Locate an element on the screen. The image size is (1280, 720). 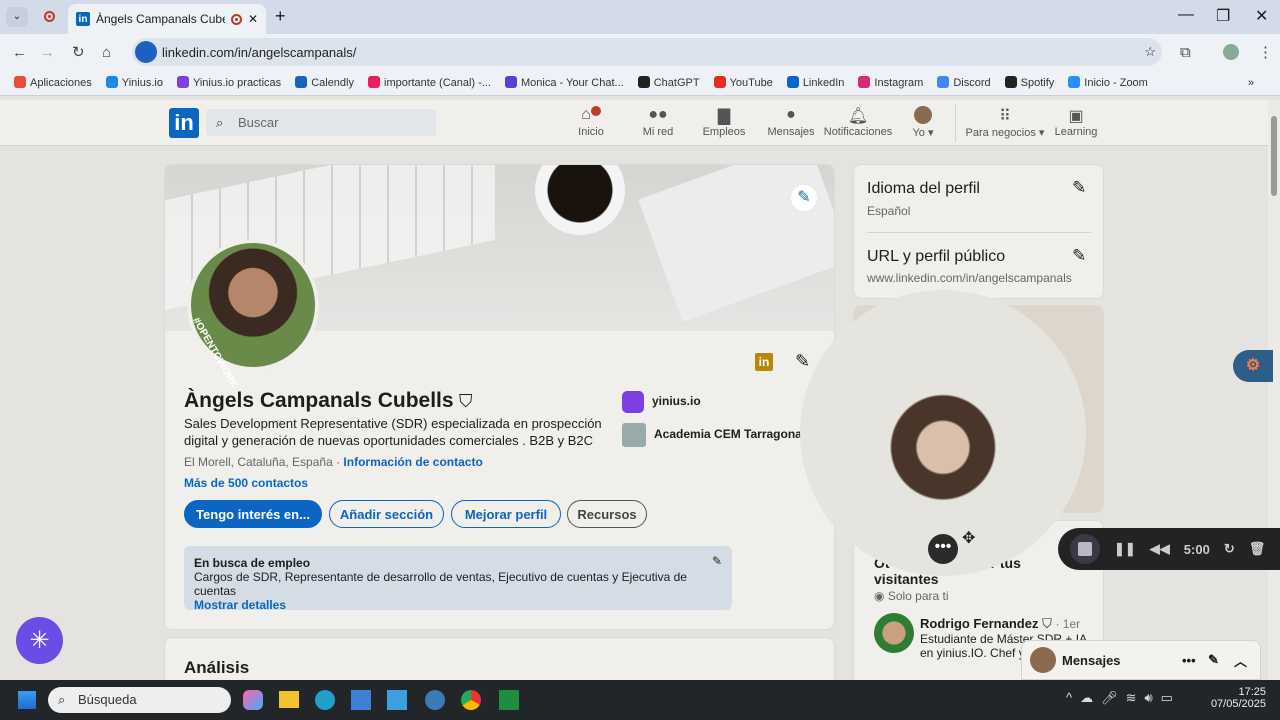
edit-otw-icon: ✎ is located at coordinates (717, 561).